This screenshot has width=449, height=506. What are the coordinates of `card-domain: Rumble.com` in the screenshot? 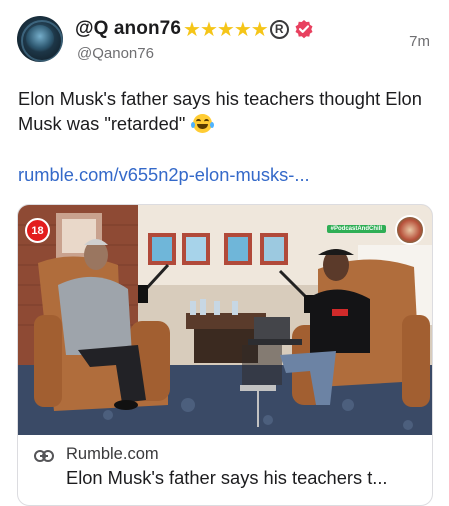 It's located at (112, 454).